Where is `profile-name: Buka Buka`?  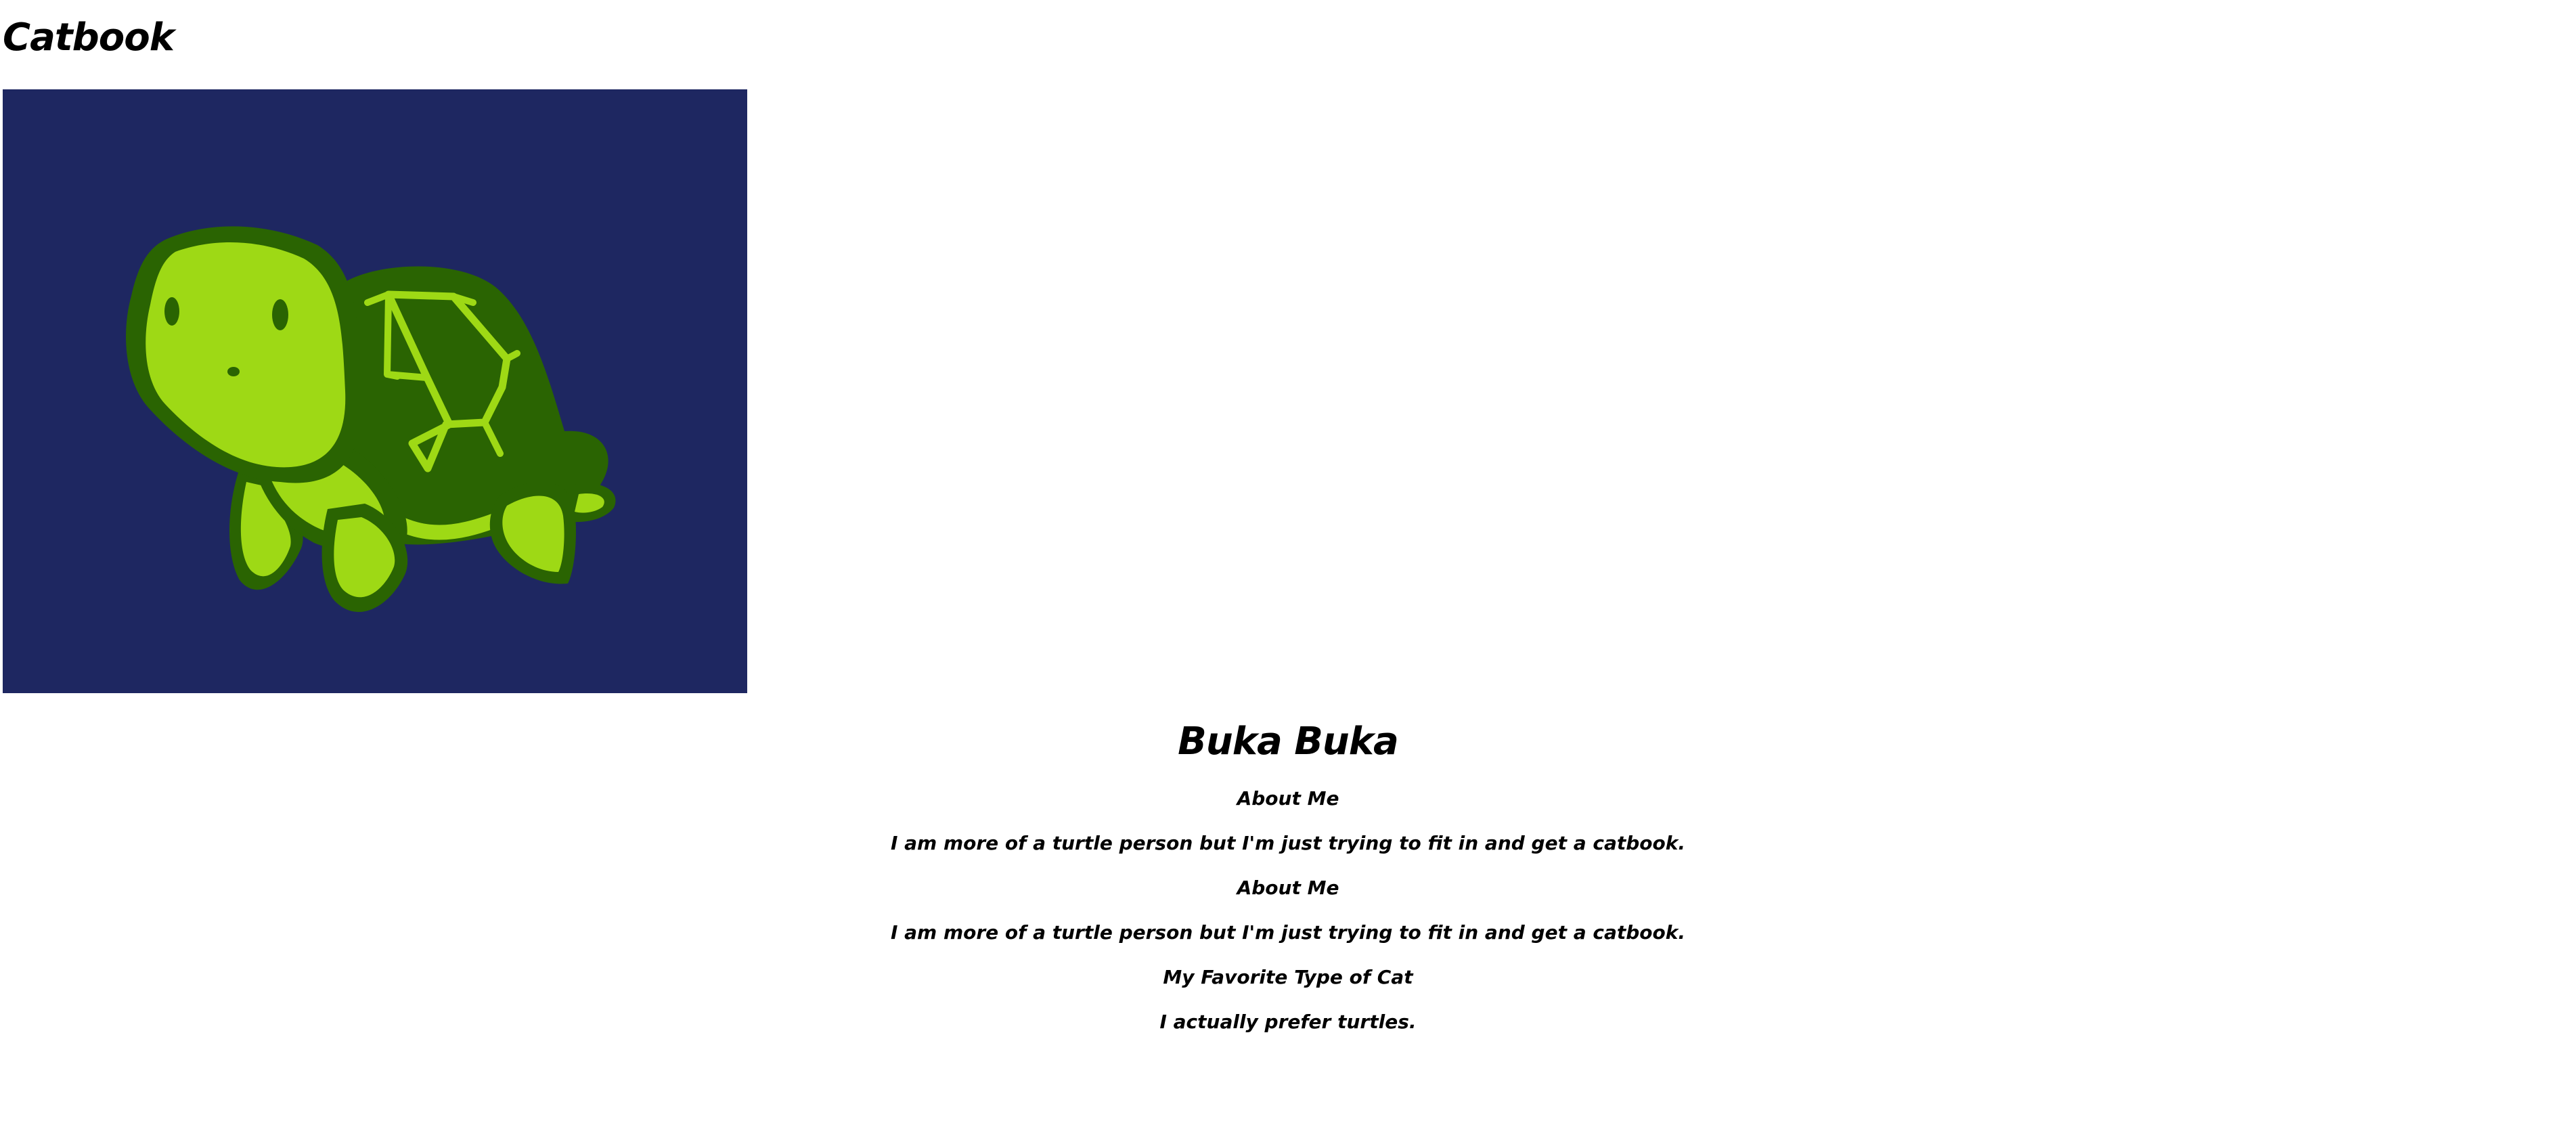
profile-name: Buka Buka is located at coordinates (1288, 742).